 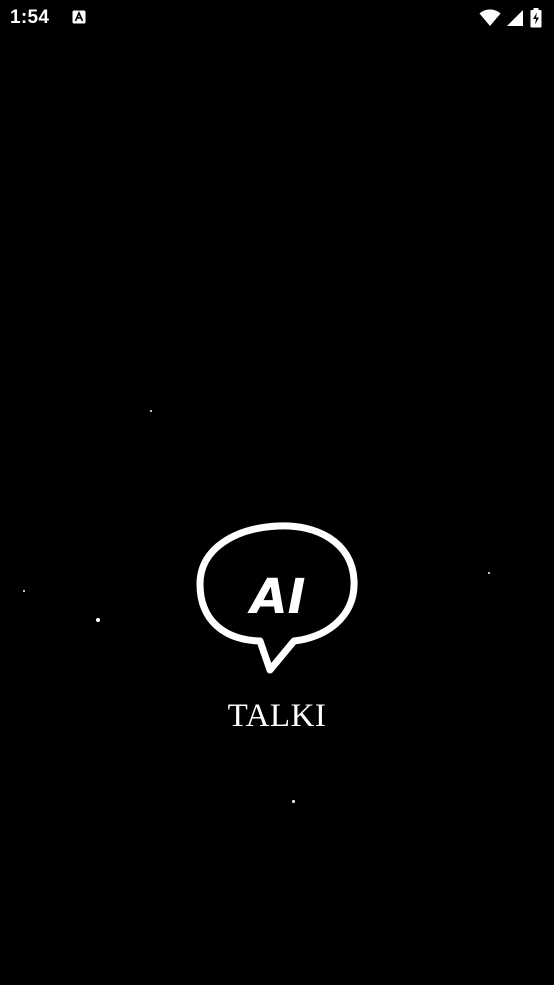 I want to click on status-time: 1:54, so click(x=30, y=17).